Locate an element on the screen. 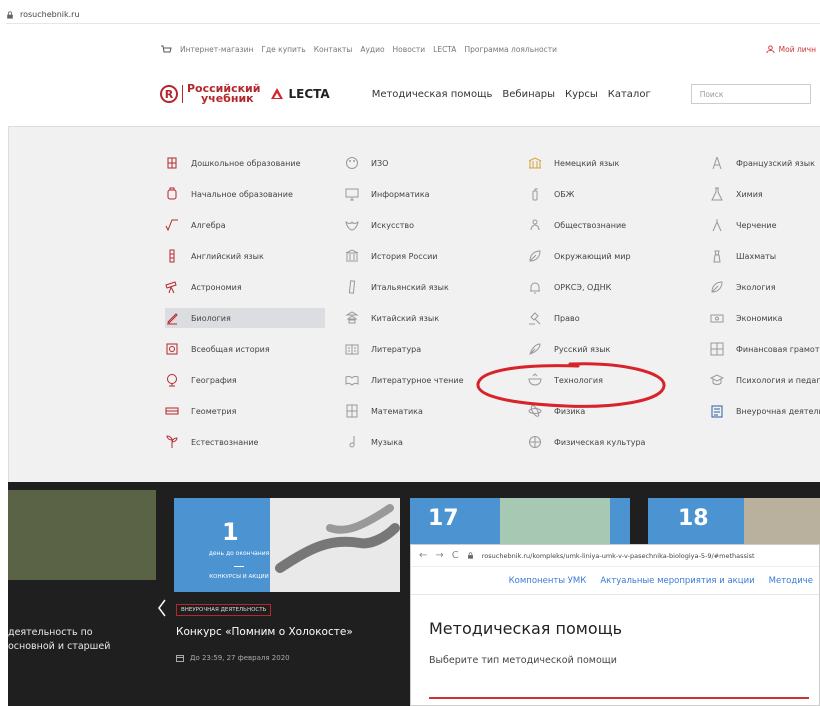  forward-arrow-icon: → is located at coordinates (439, 555).